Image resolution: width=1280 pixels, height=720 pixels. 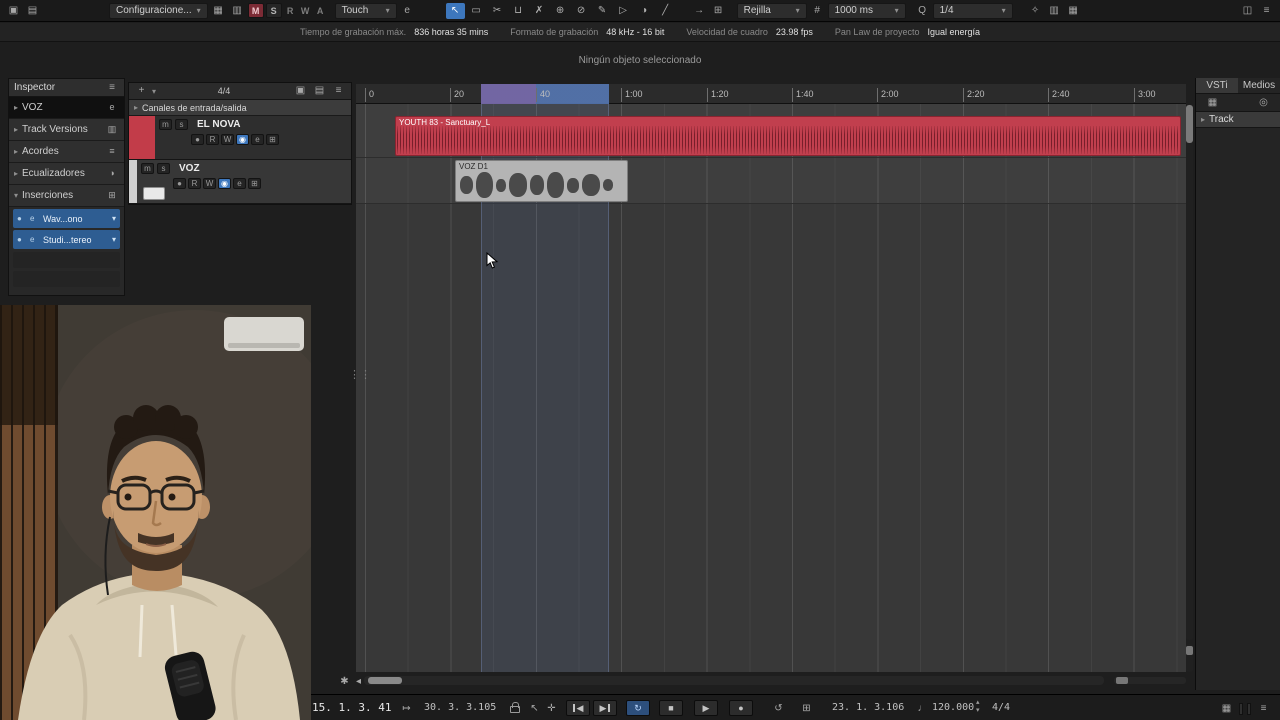 What do you see at coordinates (21, 218) in the screenshot?
I see `insert-power-icon: ●` at bounding box center [21, 218].